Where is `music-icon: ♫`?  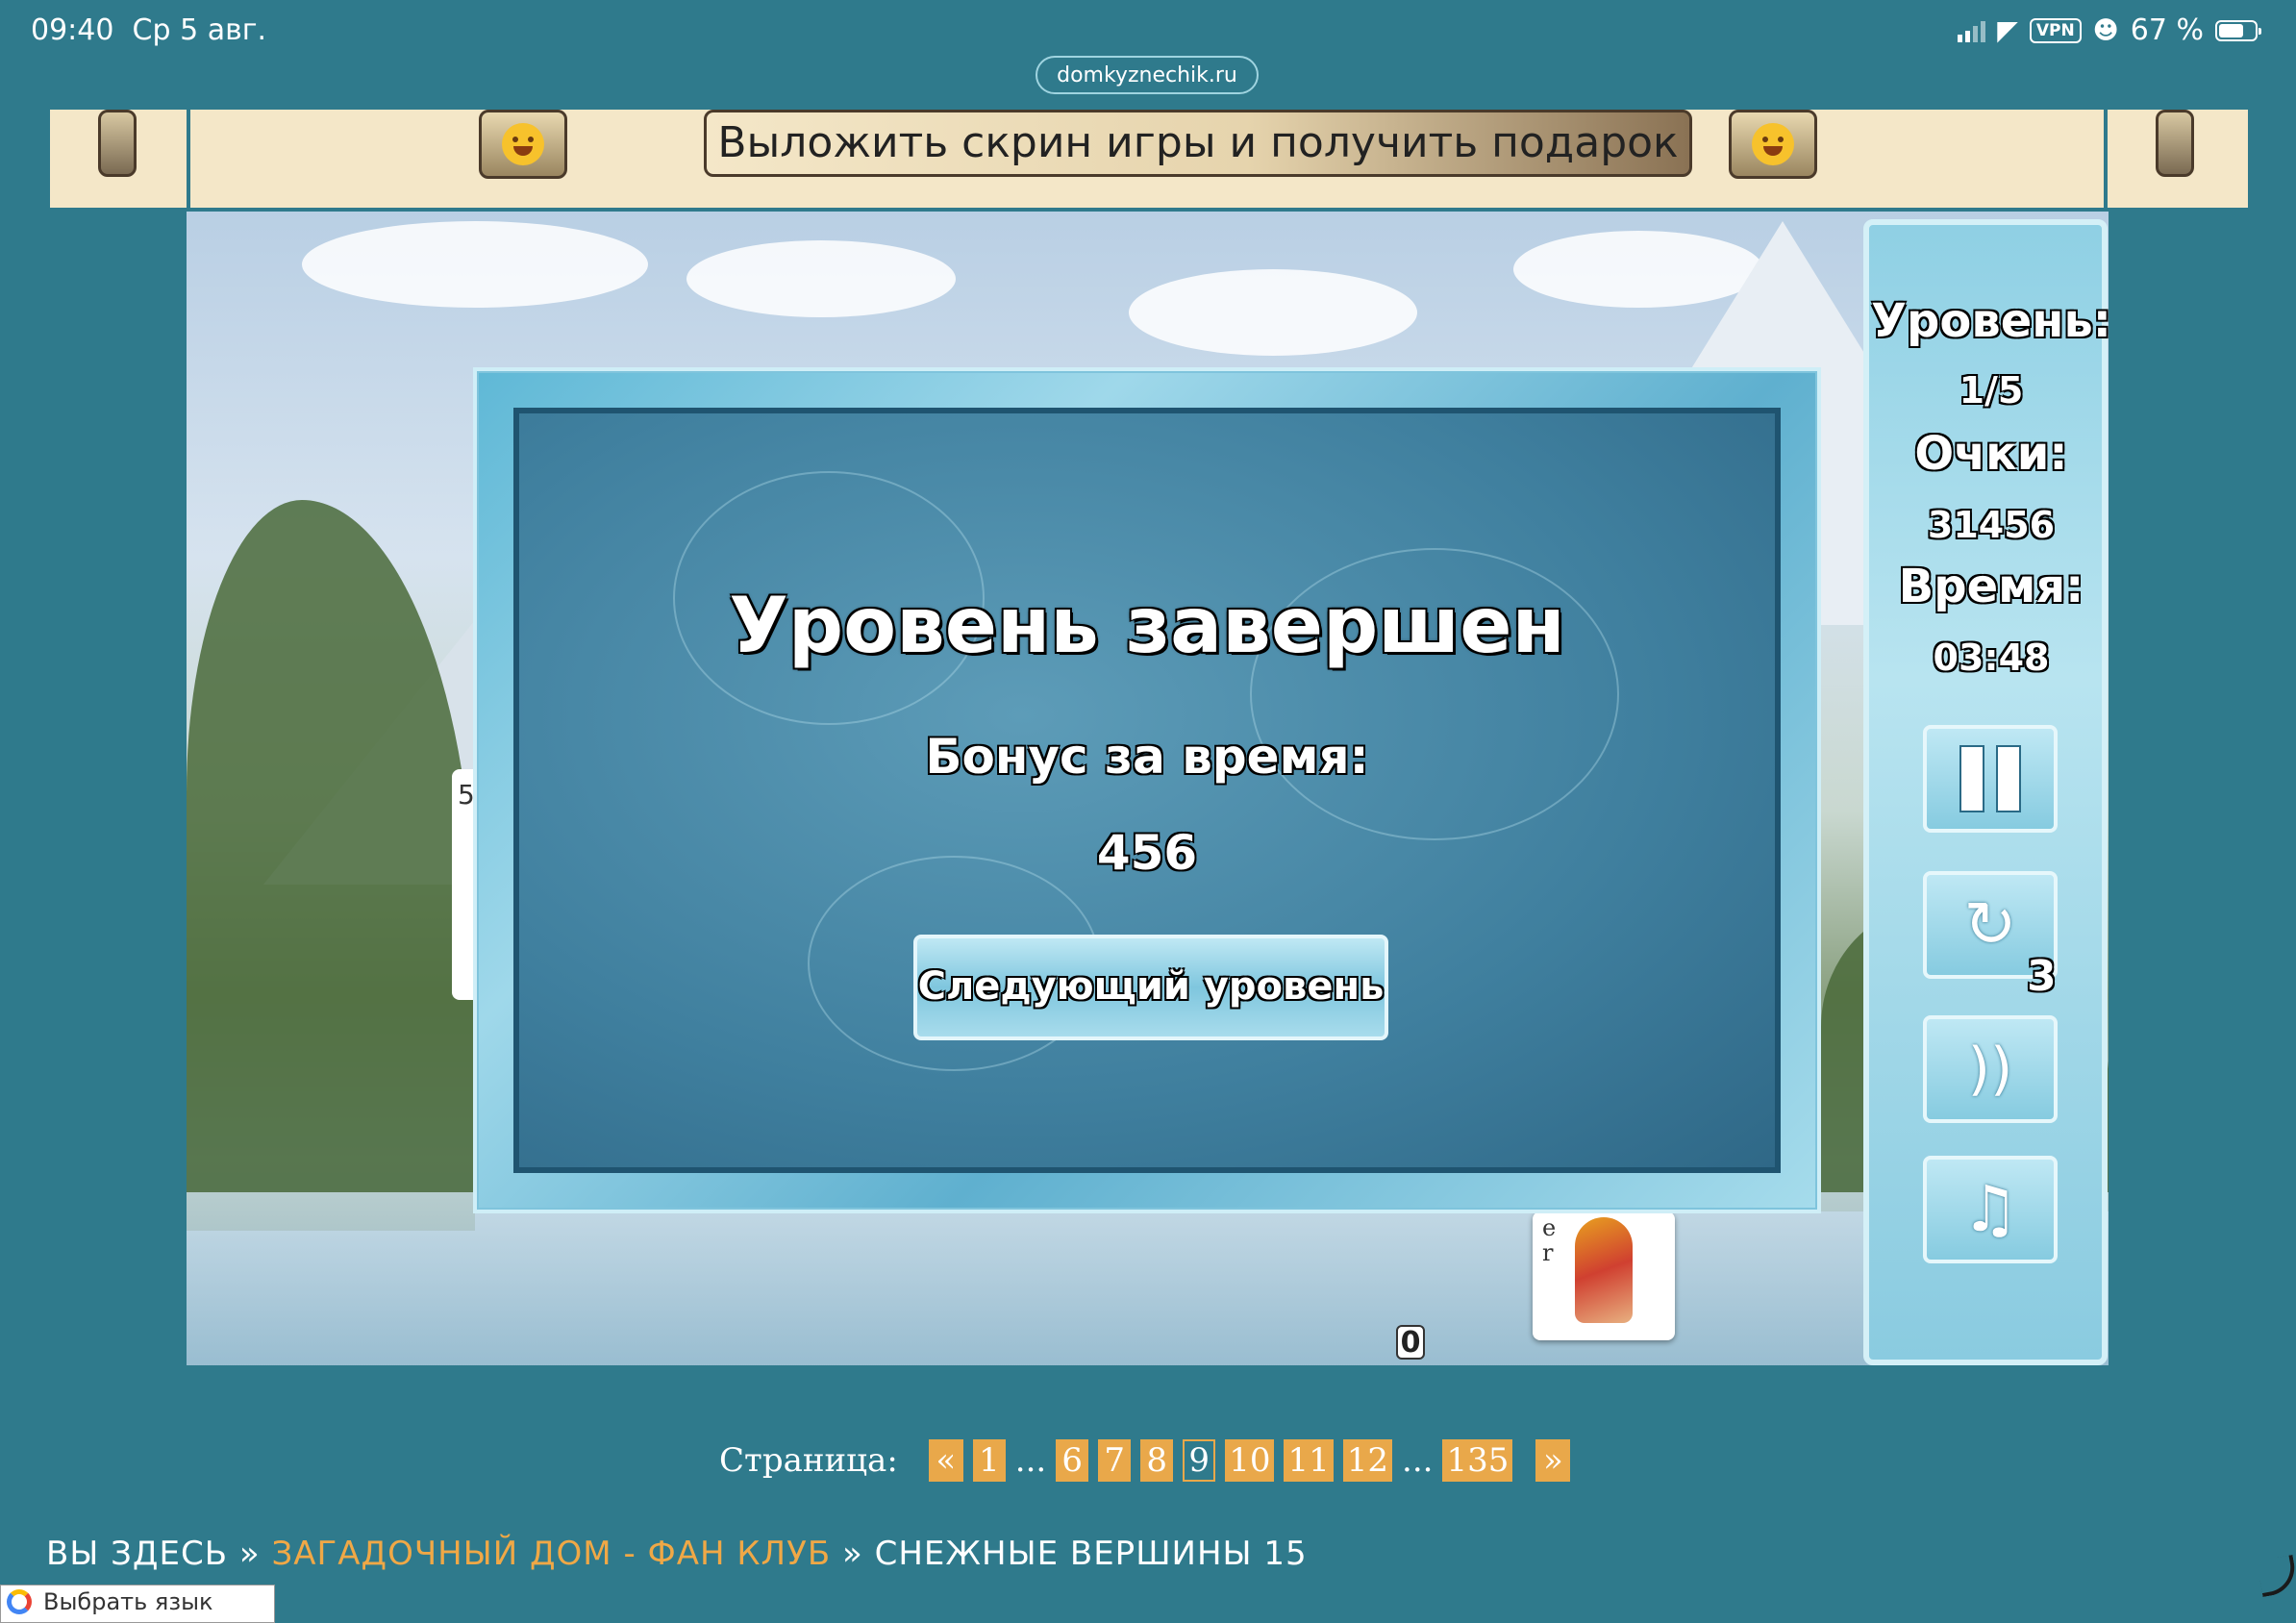 music-icon: ♫ is located at coordinates (1990, 1209).